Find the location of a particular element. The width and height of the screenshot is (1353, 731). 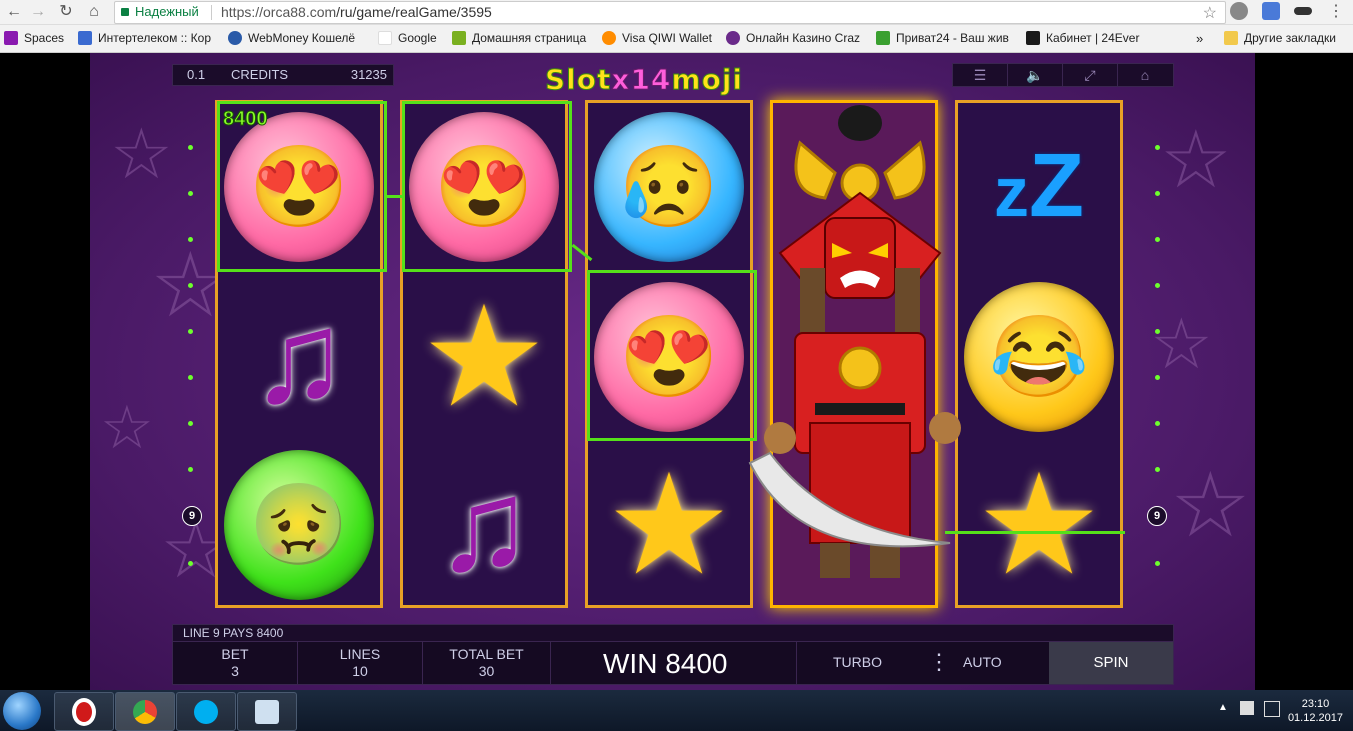

skype-icon is located at coordinates (206, 711).